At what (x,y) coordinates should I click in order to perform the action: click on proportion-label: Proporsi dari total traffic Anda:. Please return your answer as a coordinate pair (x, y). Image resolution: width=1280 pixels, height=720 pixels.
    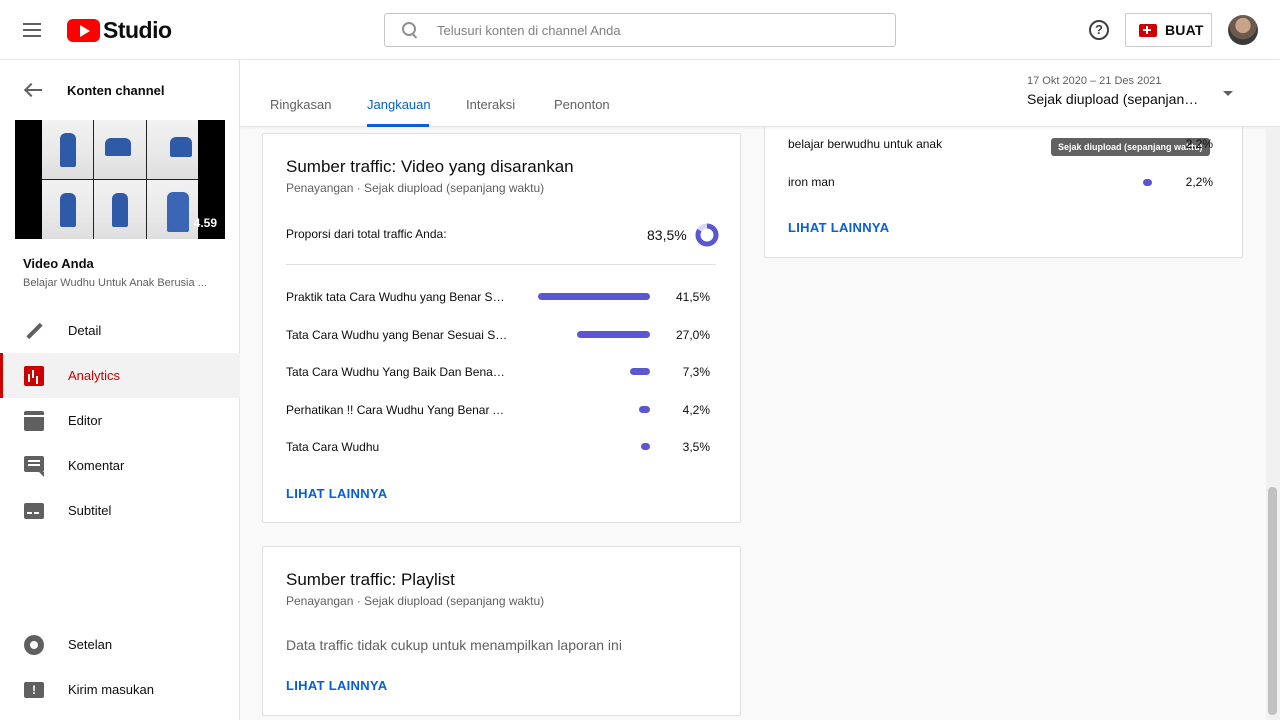
    Looking at the image, I should click on (366, 234).